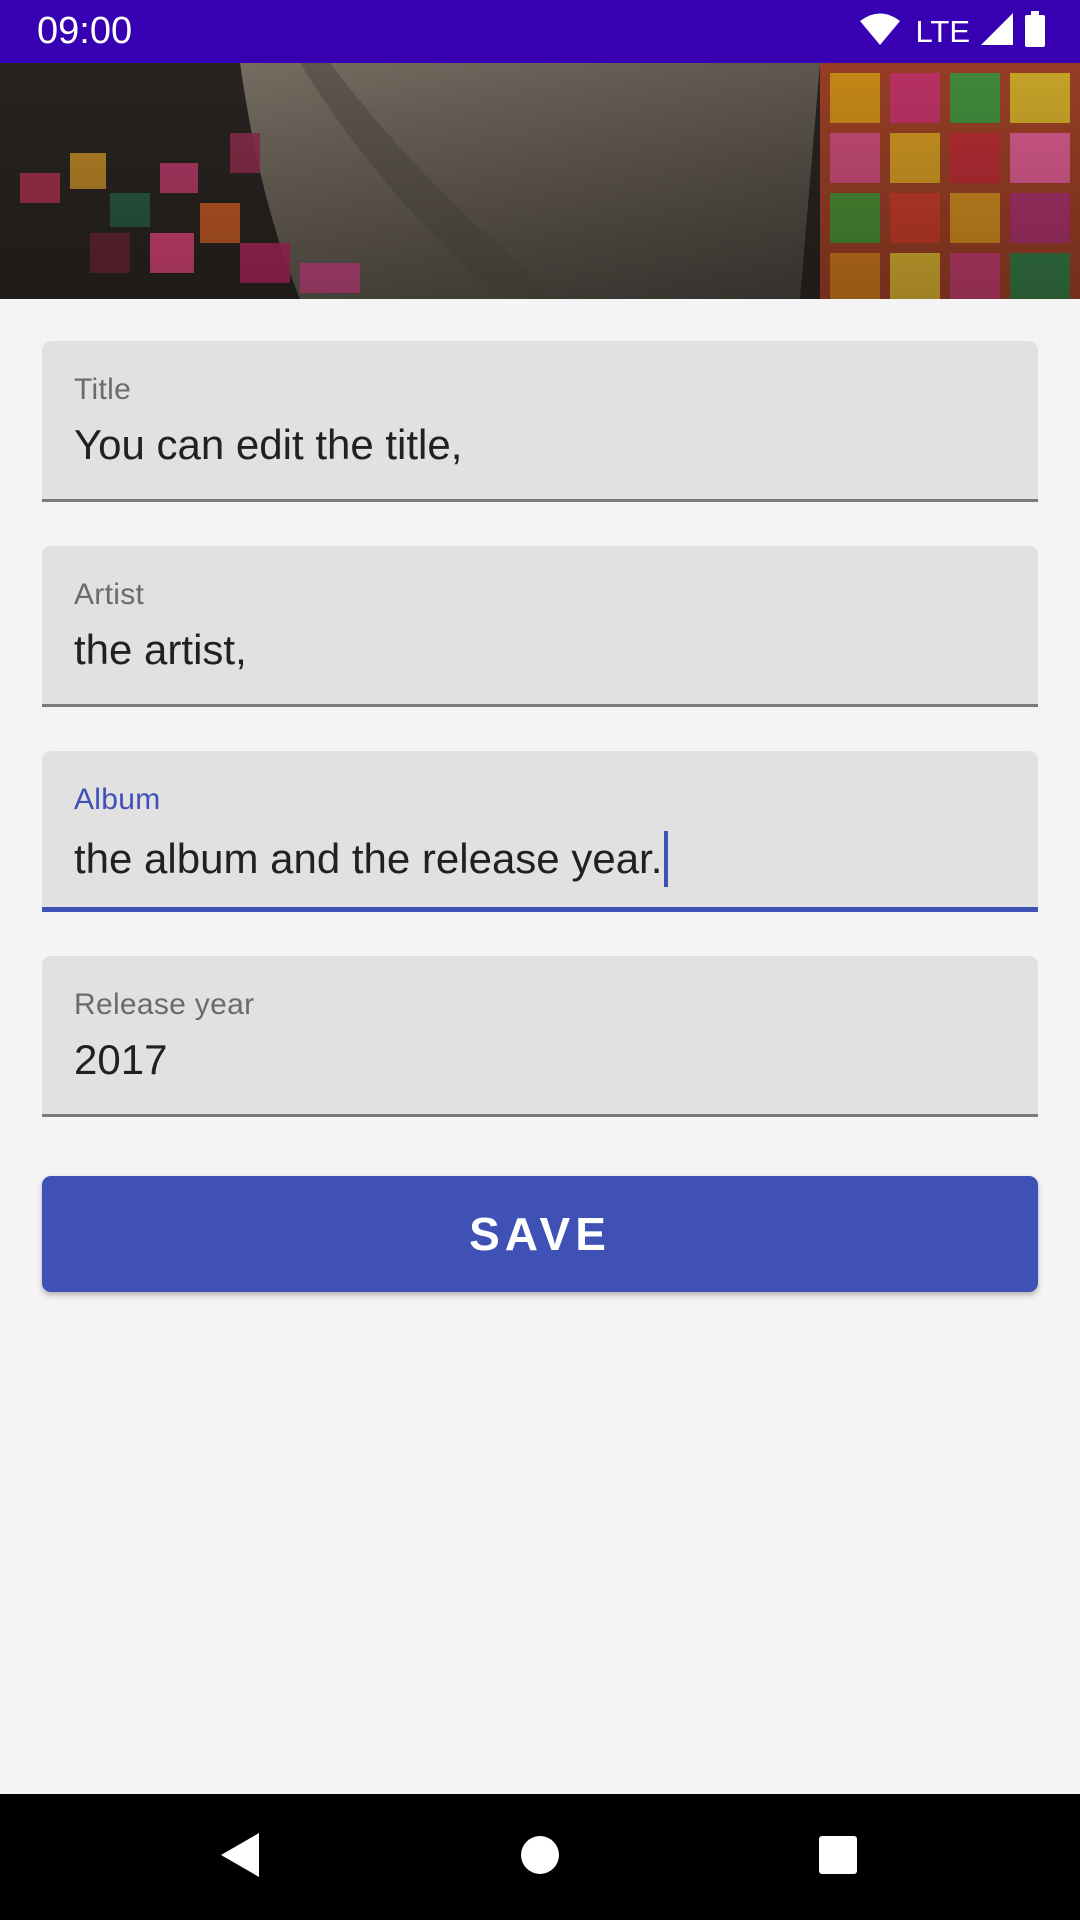  I want to click on status-time: 09:00, so click(85, 31).